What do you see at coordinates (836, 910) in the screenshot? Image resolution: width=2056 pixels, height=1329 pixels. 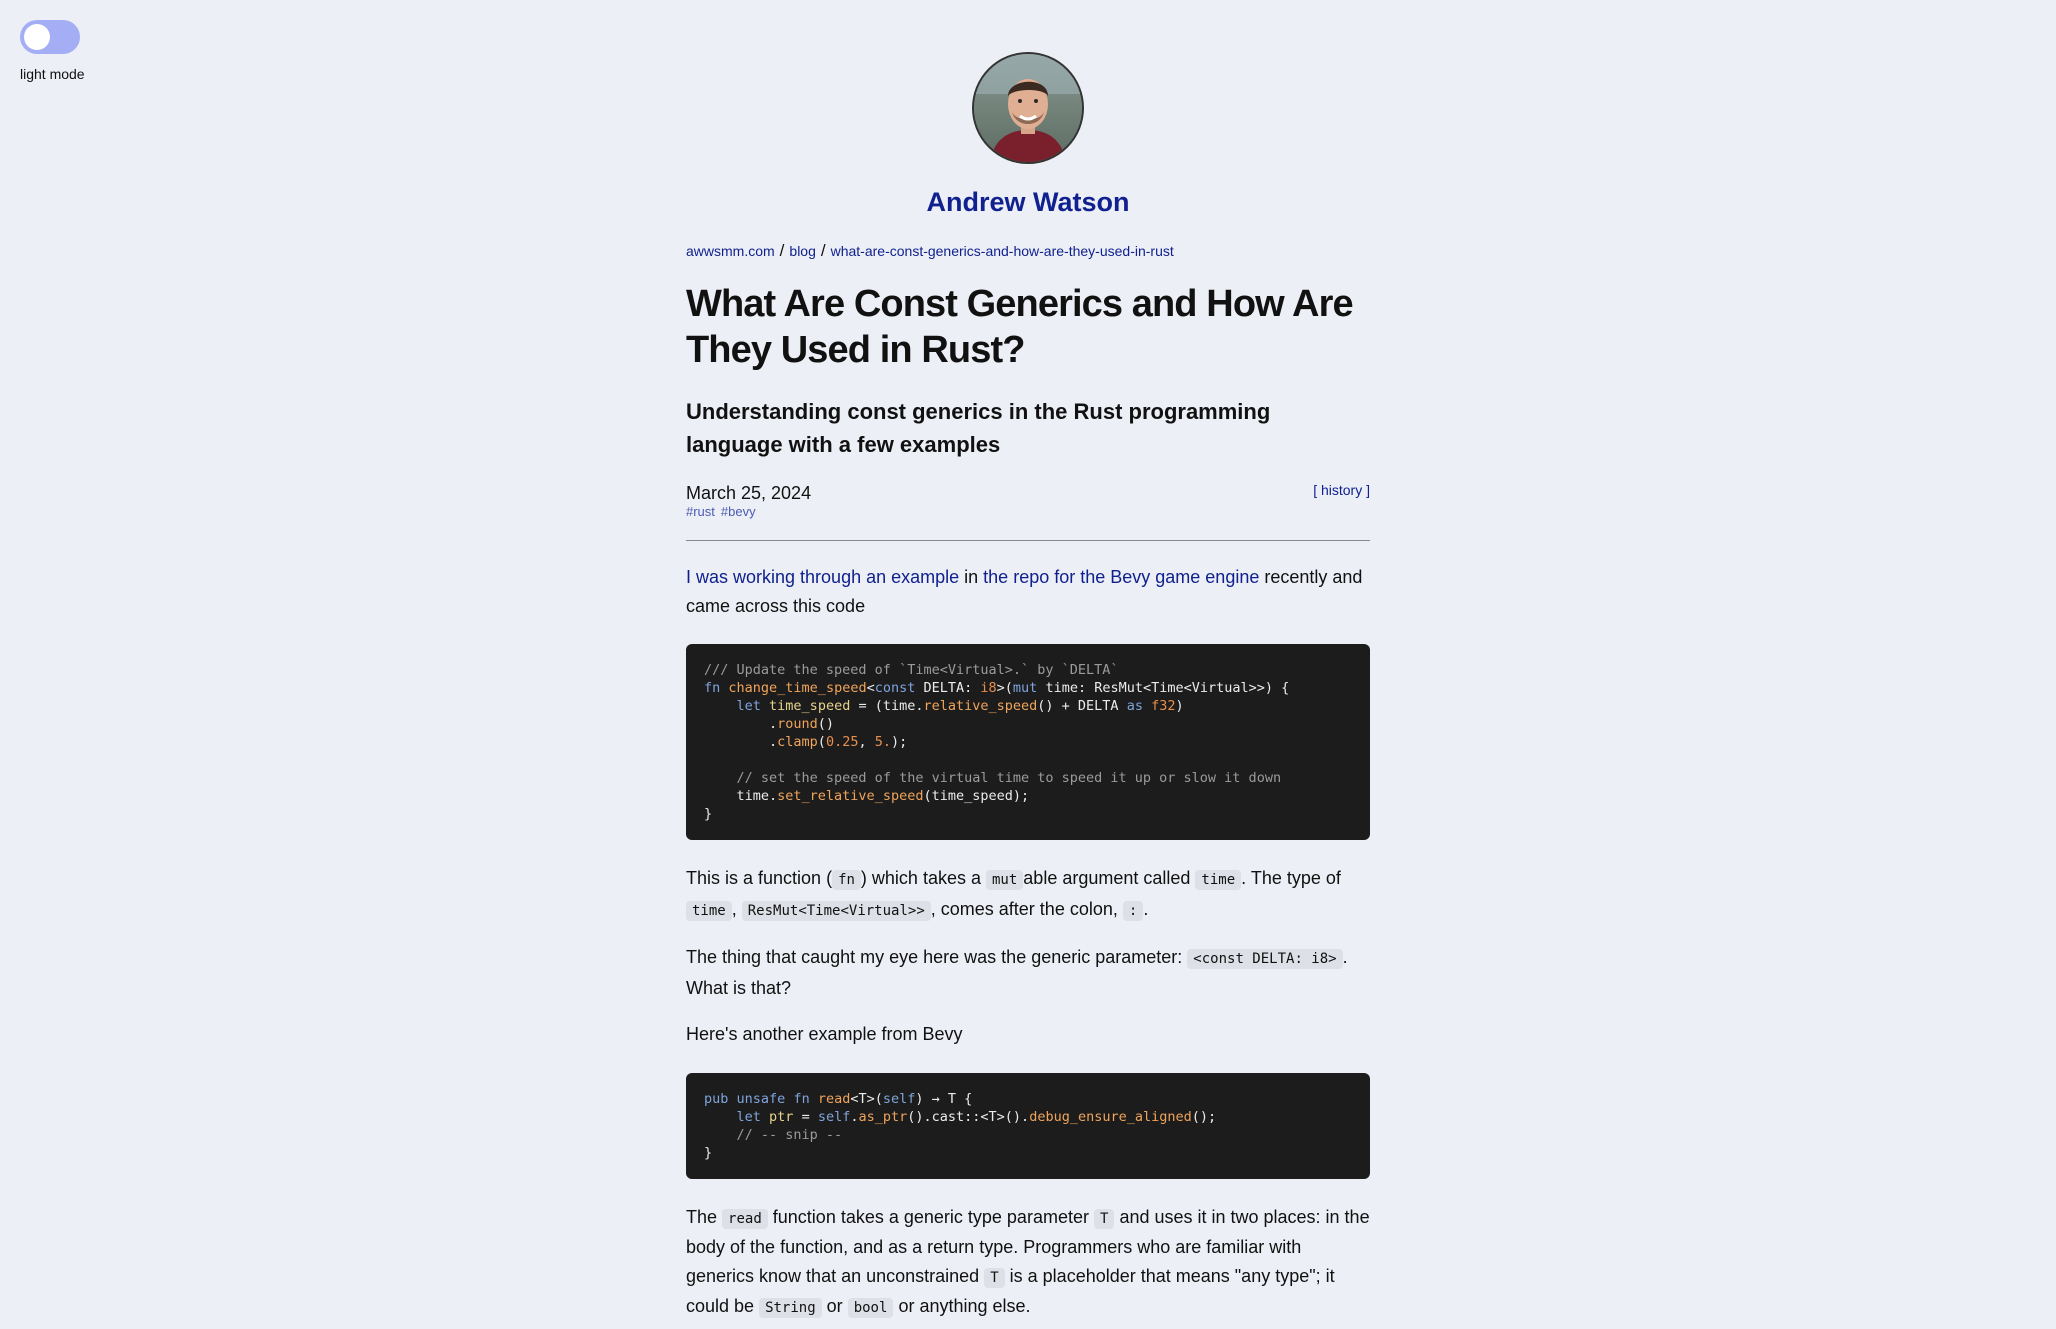 I see `inline-code: ResMut<Time<Virtual>>` at bounding box center [836, 910].